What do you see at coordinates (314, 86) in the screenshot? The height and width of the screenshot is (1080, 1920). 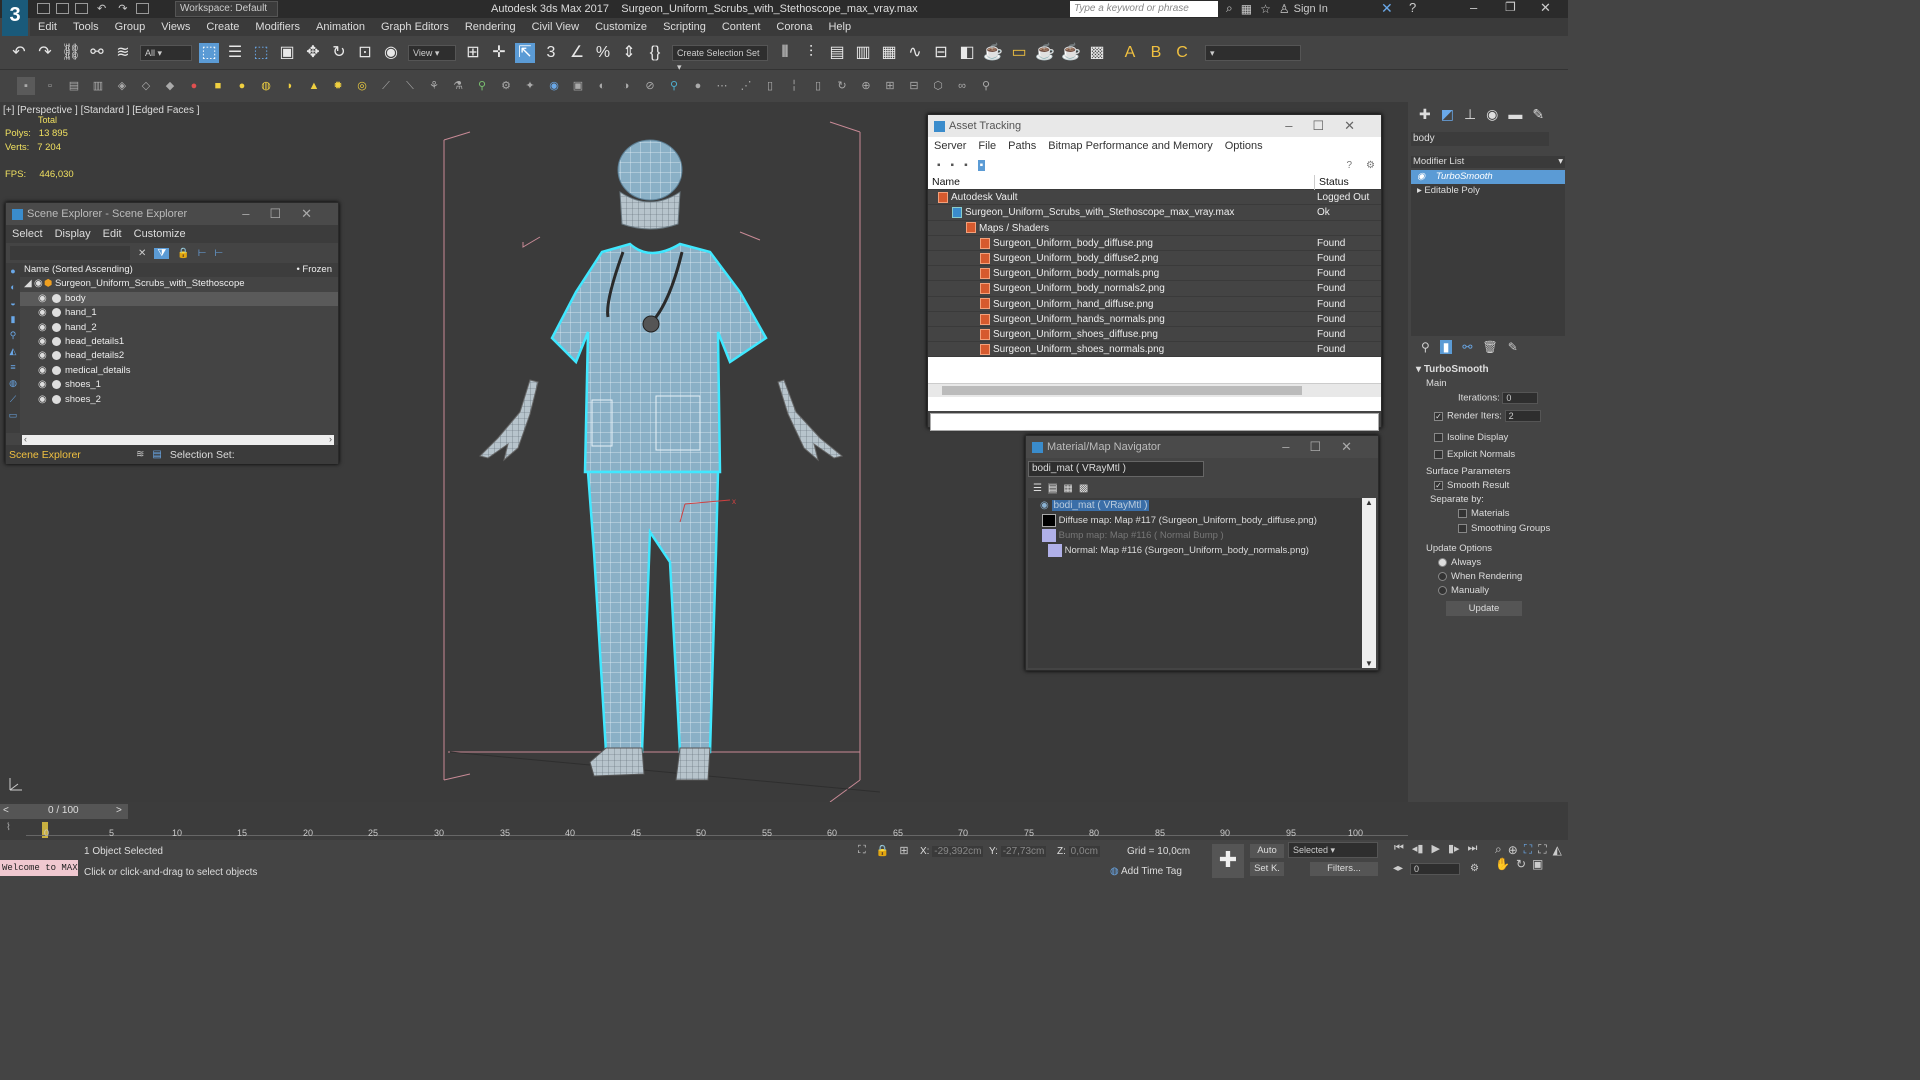 I see `create-cone-icon: ▲` at bounding box center [314, 86].